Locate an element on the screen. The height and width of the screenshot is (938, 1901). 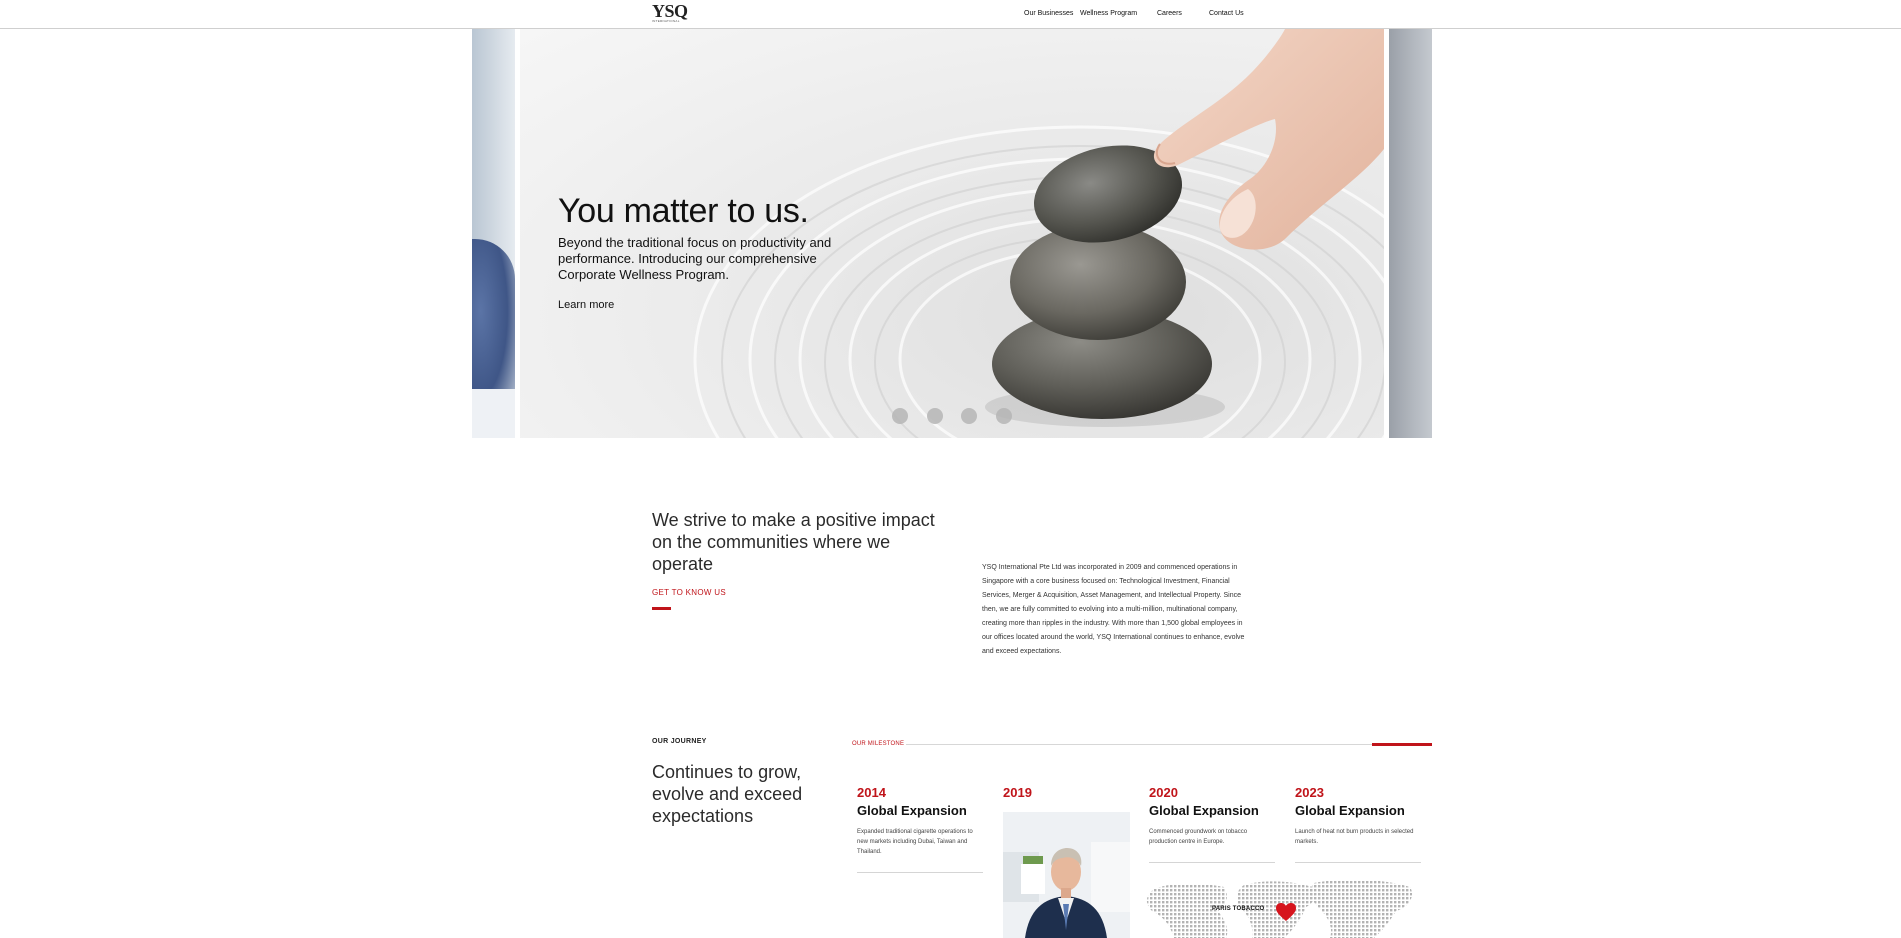
ysq-logo: YSQ INTERNATIONAL is located at coordinates (674, 13).